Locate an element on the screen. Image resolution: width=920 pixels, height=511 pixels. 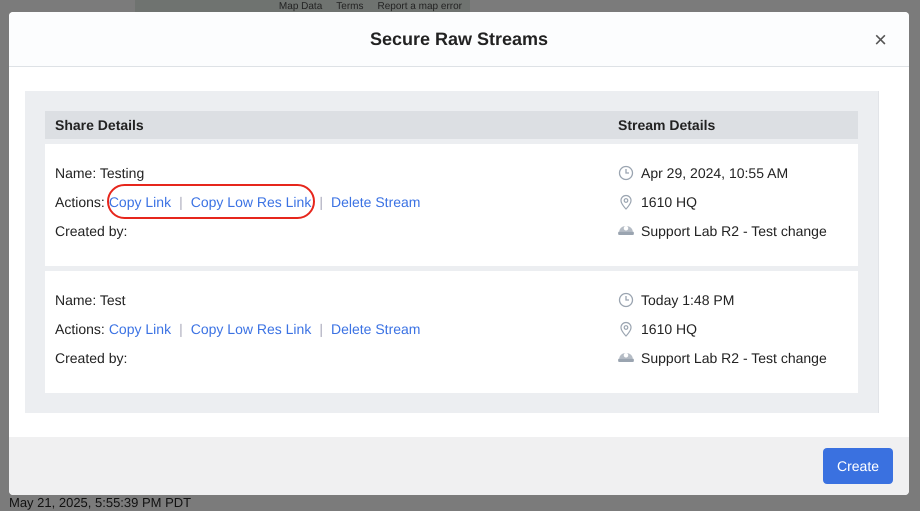
map-link: Map Data is located at coordinates (300, 7).